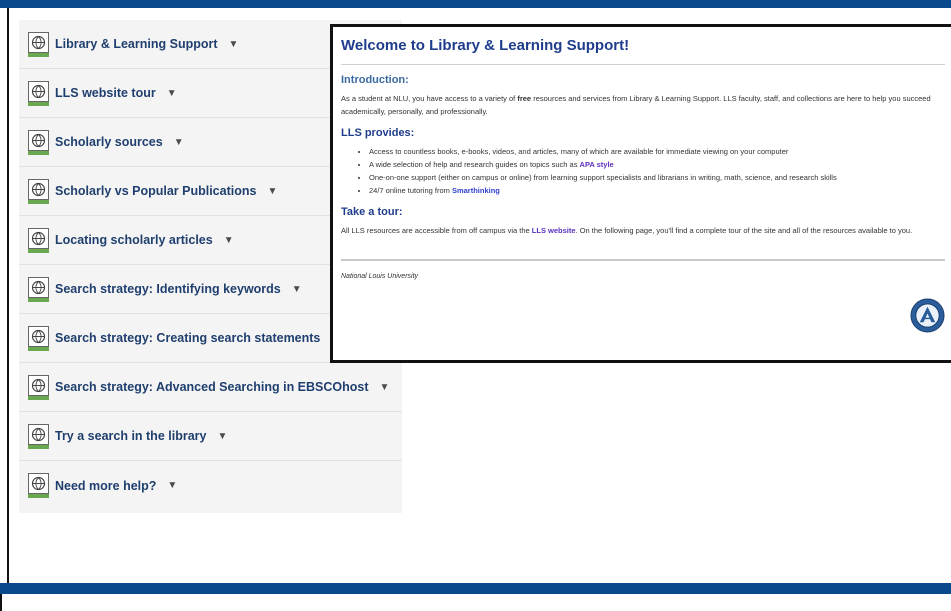  Describe the element at coordinates (109, 142) in the screenshot. I see `nav-item-label: Scholarly sources` at that location.